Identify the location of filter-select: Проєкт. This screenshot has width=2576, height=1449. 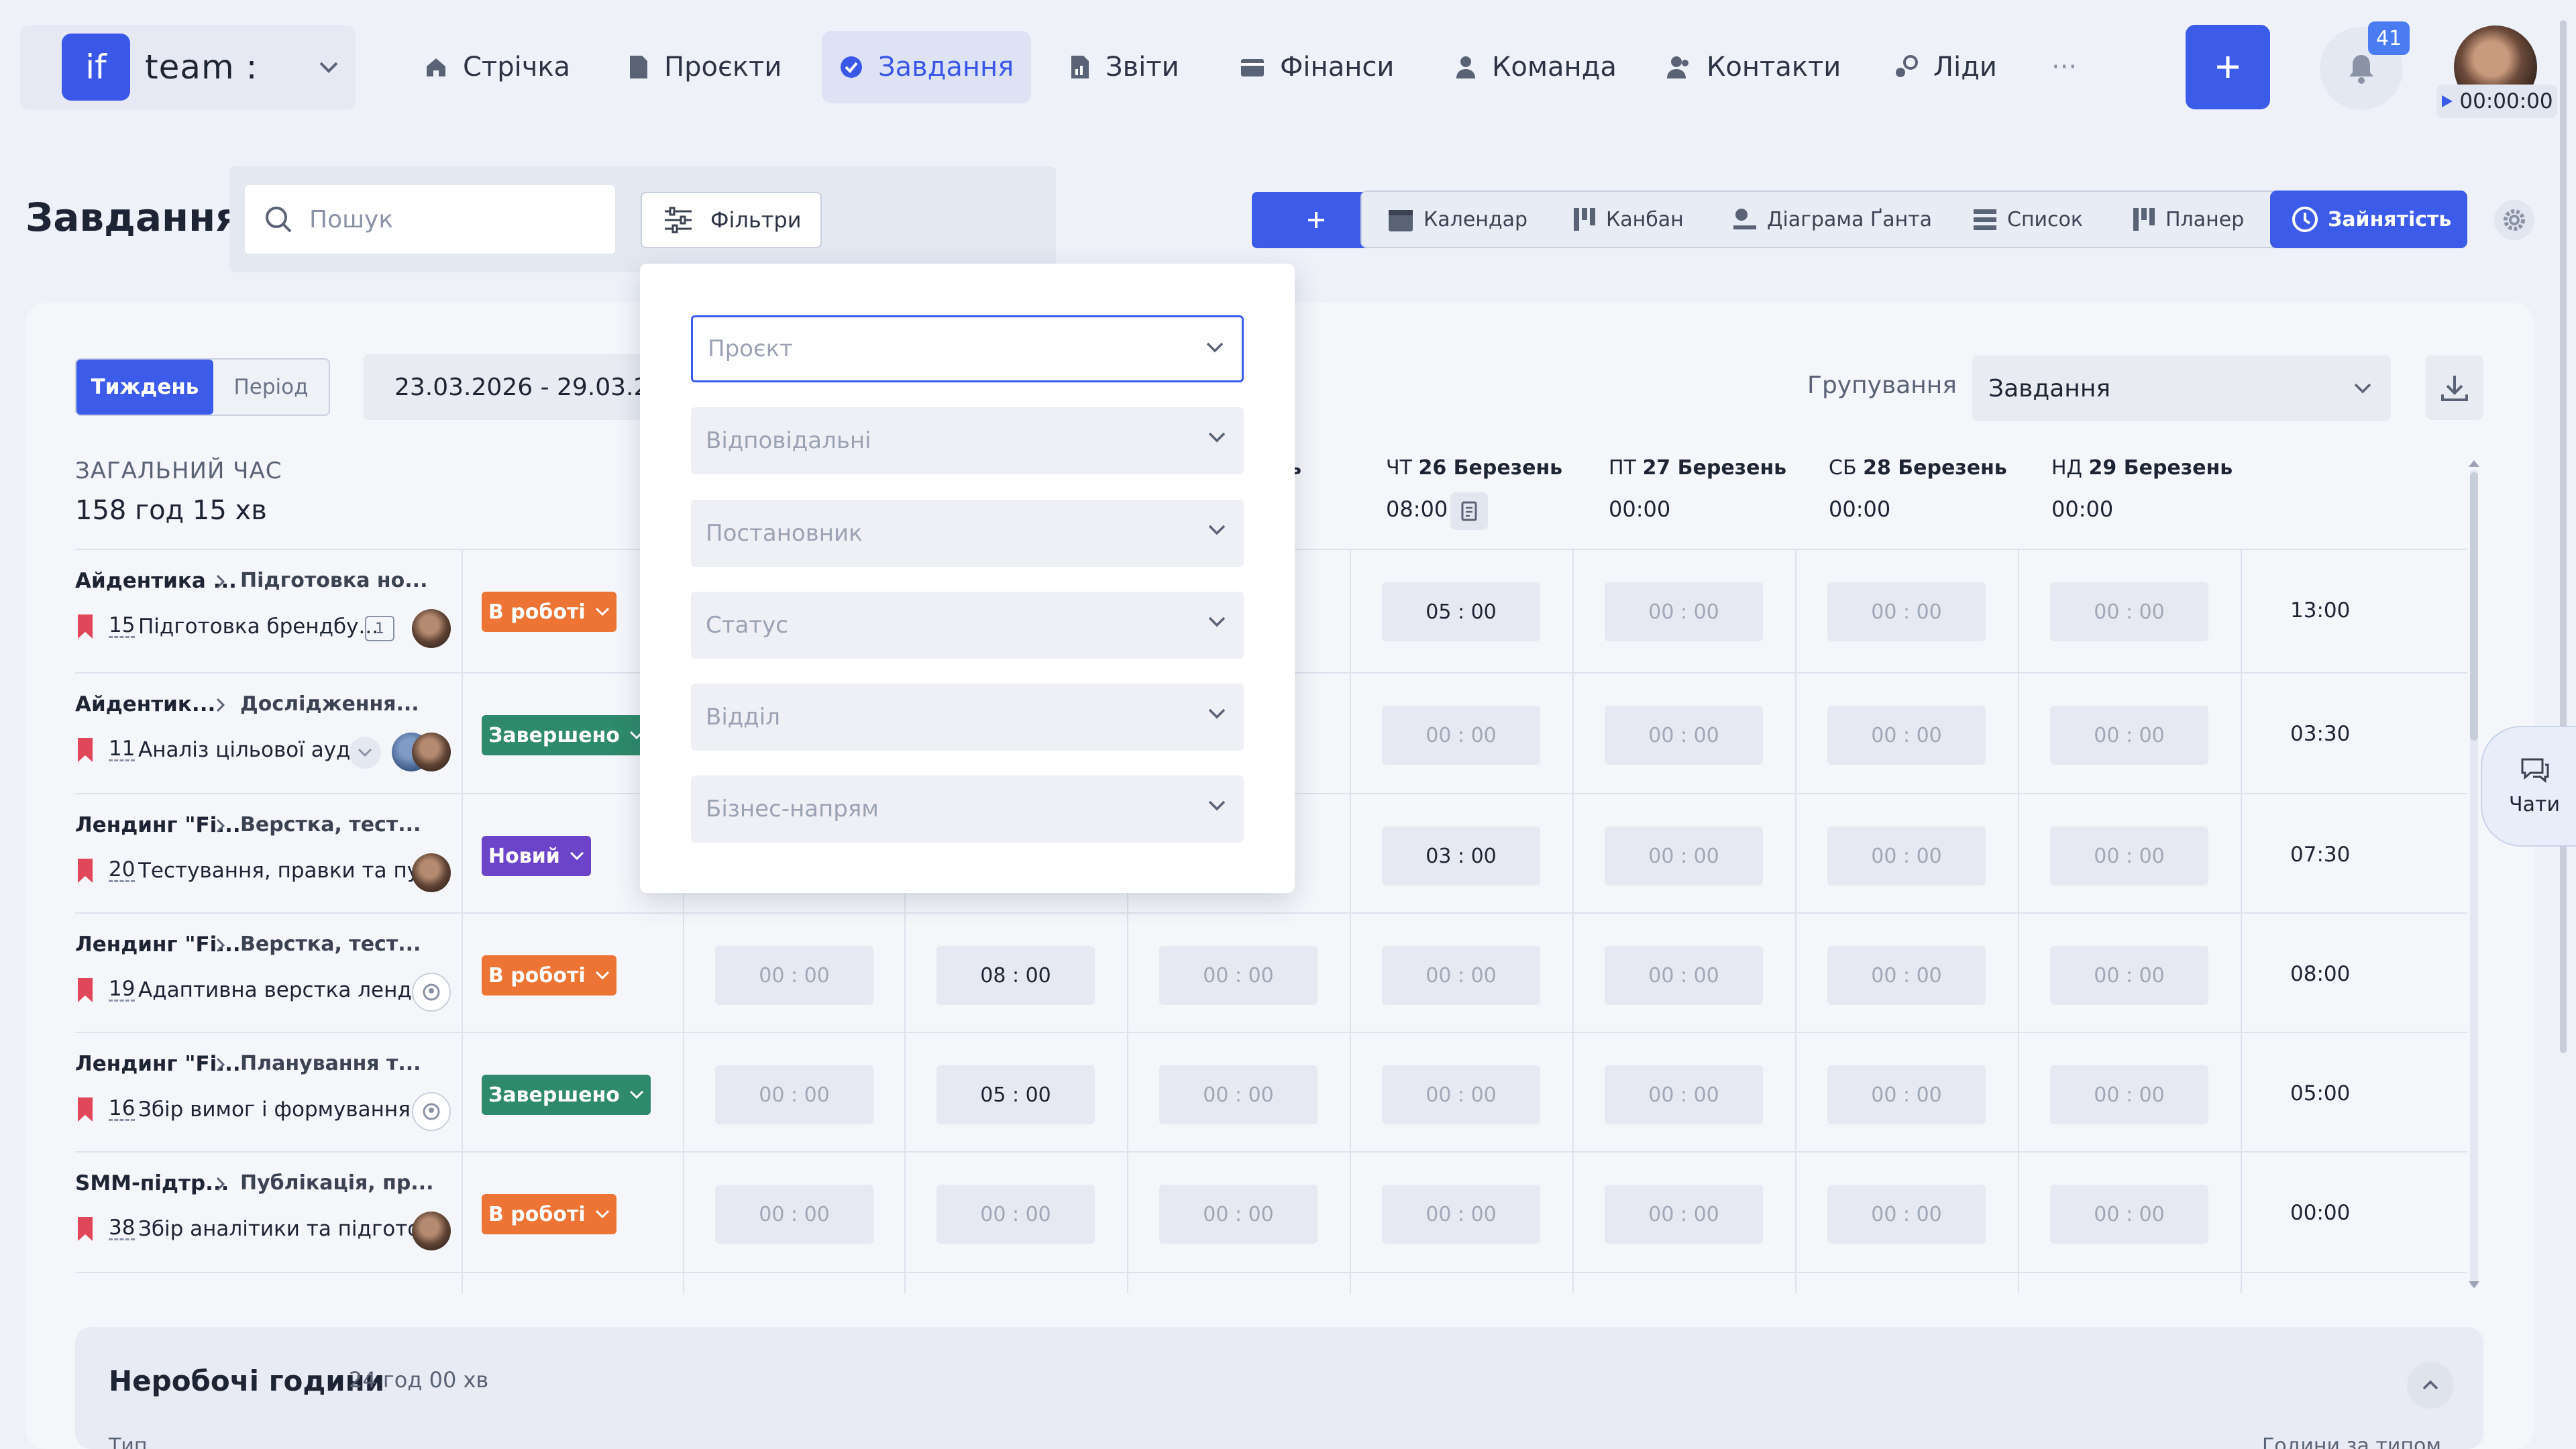
(967, 348).